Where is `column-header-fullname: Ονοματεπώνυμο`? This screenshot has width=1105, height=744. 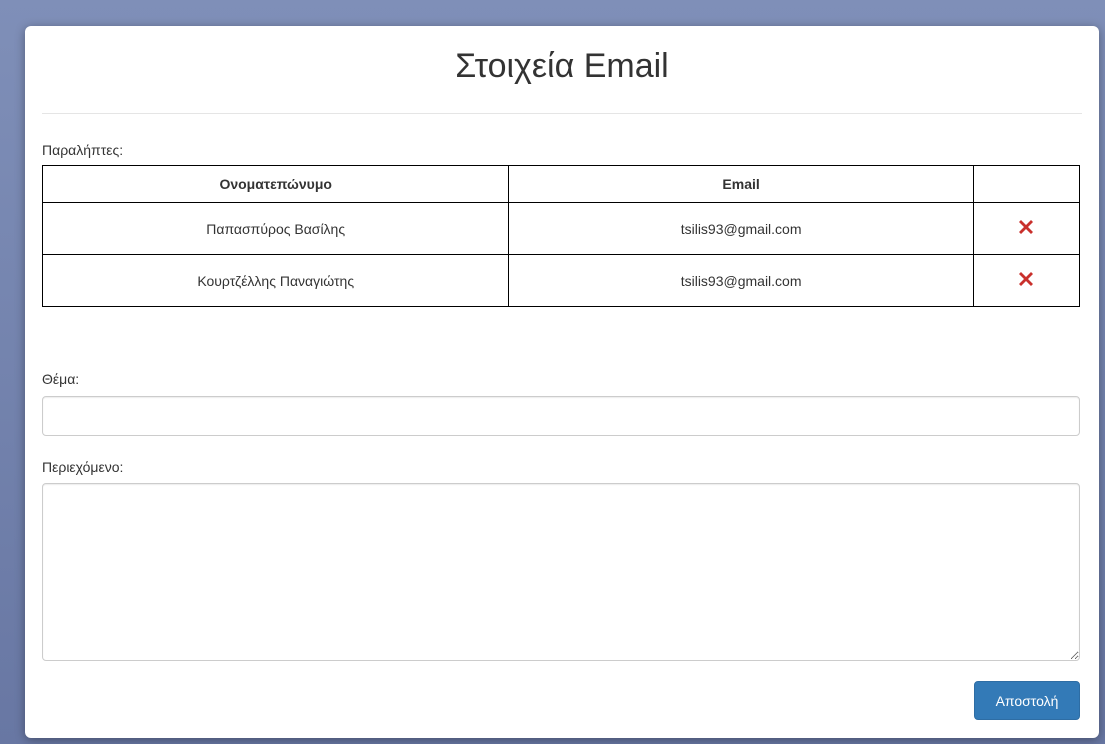 column-header-fullname: Ονοματεπώνυμο is located at coordinates (275, 184).